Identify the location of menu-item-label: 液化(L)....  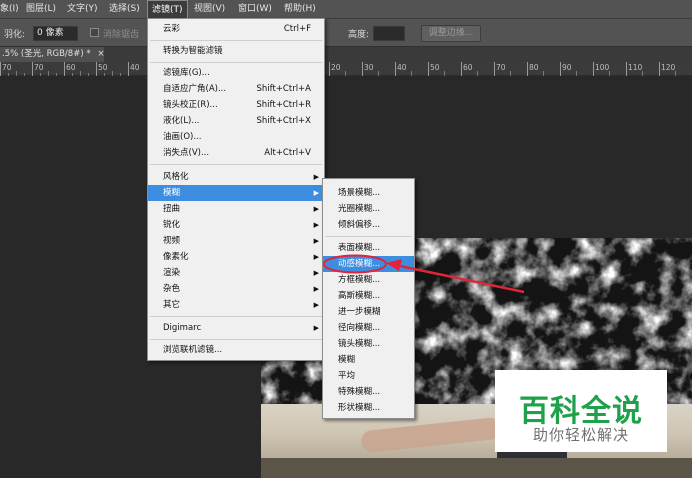
(181, 121).